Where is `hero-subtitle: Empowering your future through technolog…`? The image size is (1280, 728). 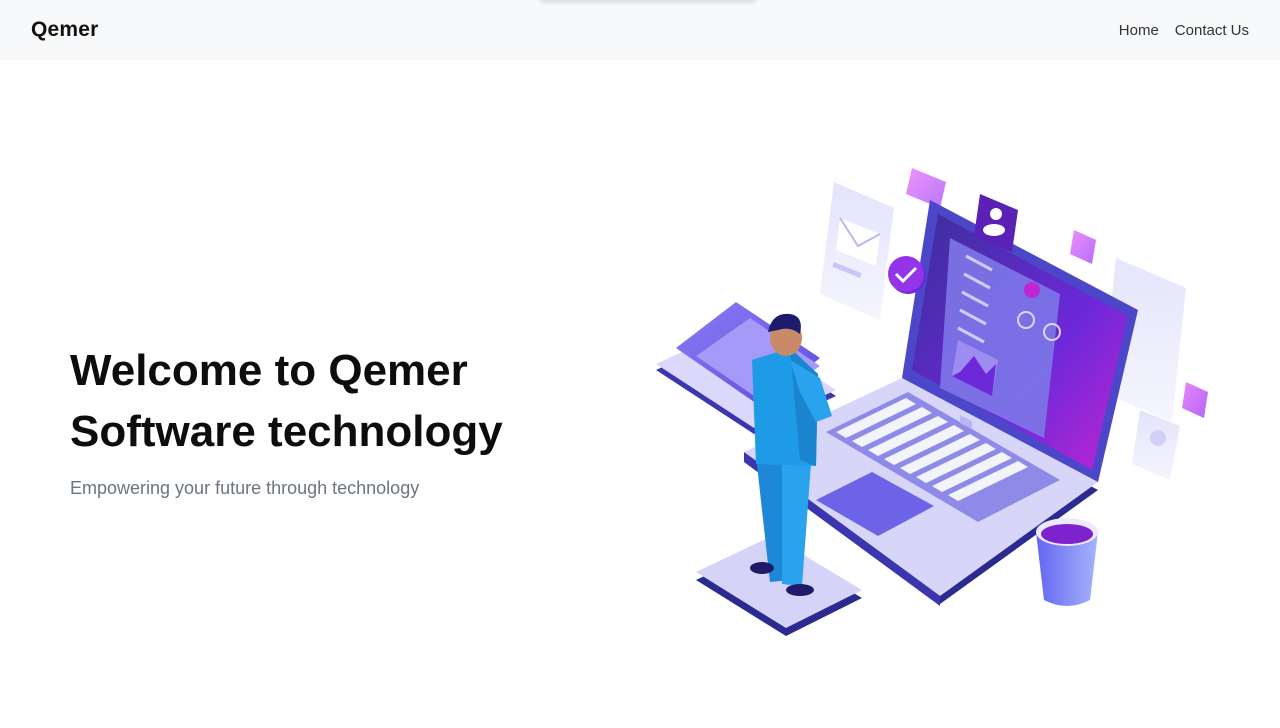
hero-subtitle: Empowering your future through technolog… is located at coordinates (245, 488).